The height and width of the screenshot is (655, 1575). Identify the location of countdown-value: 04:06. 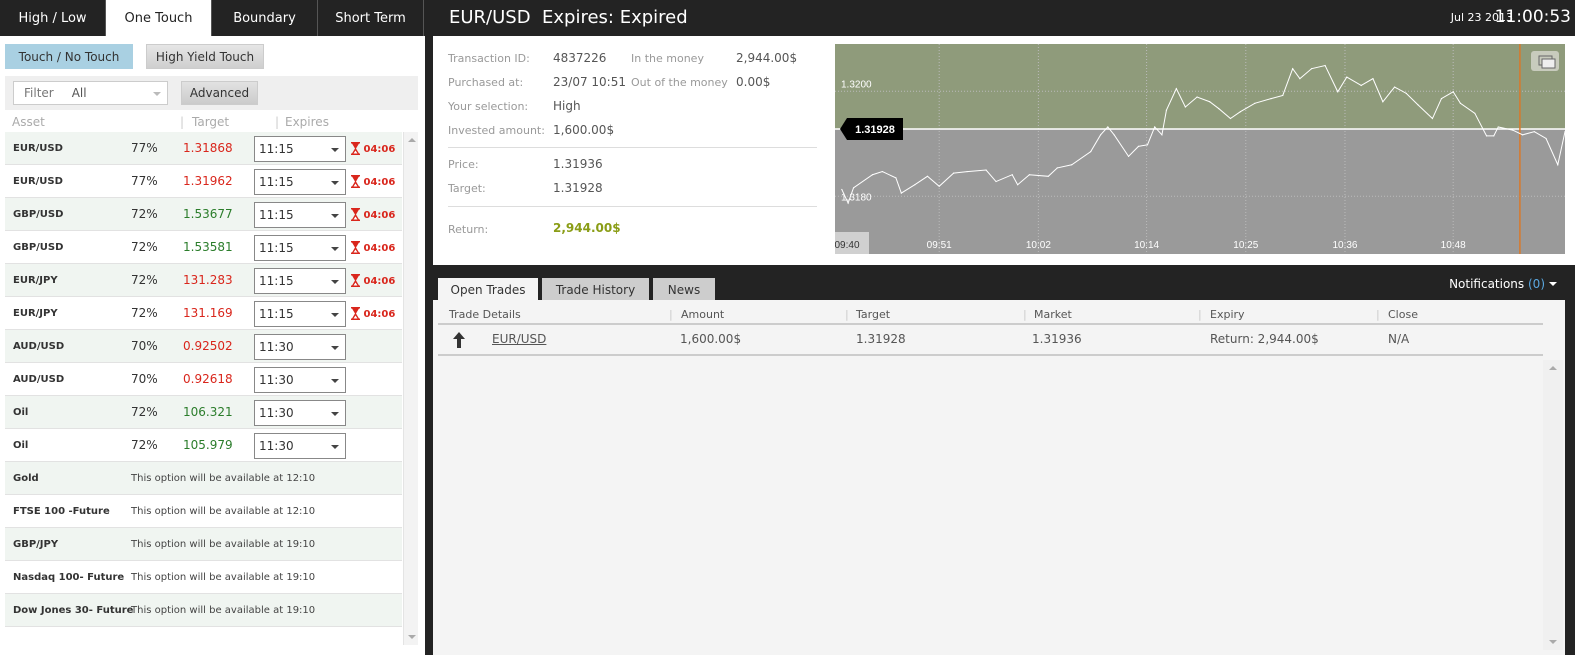
(379, 215).